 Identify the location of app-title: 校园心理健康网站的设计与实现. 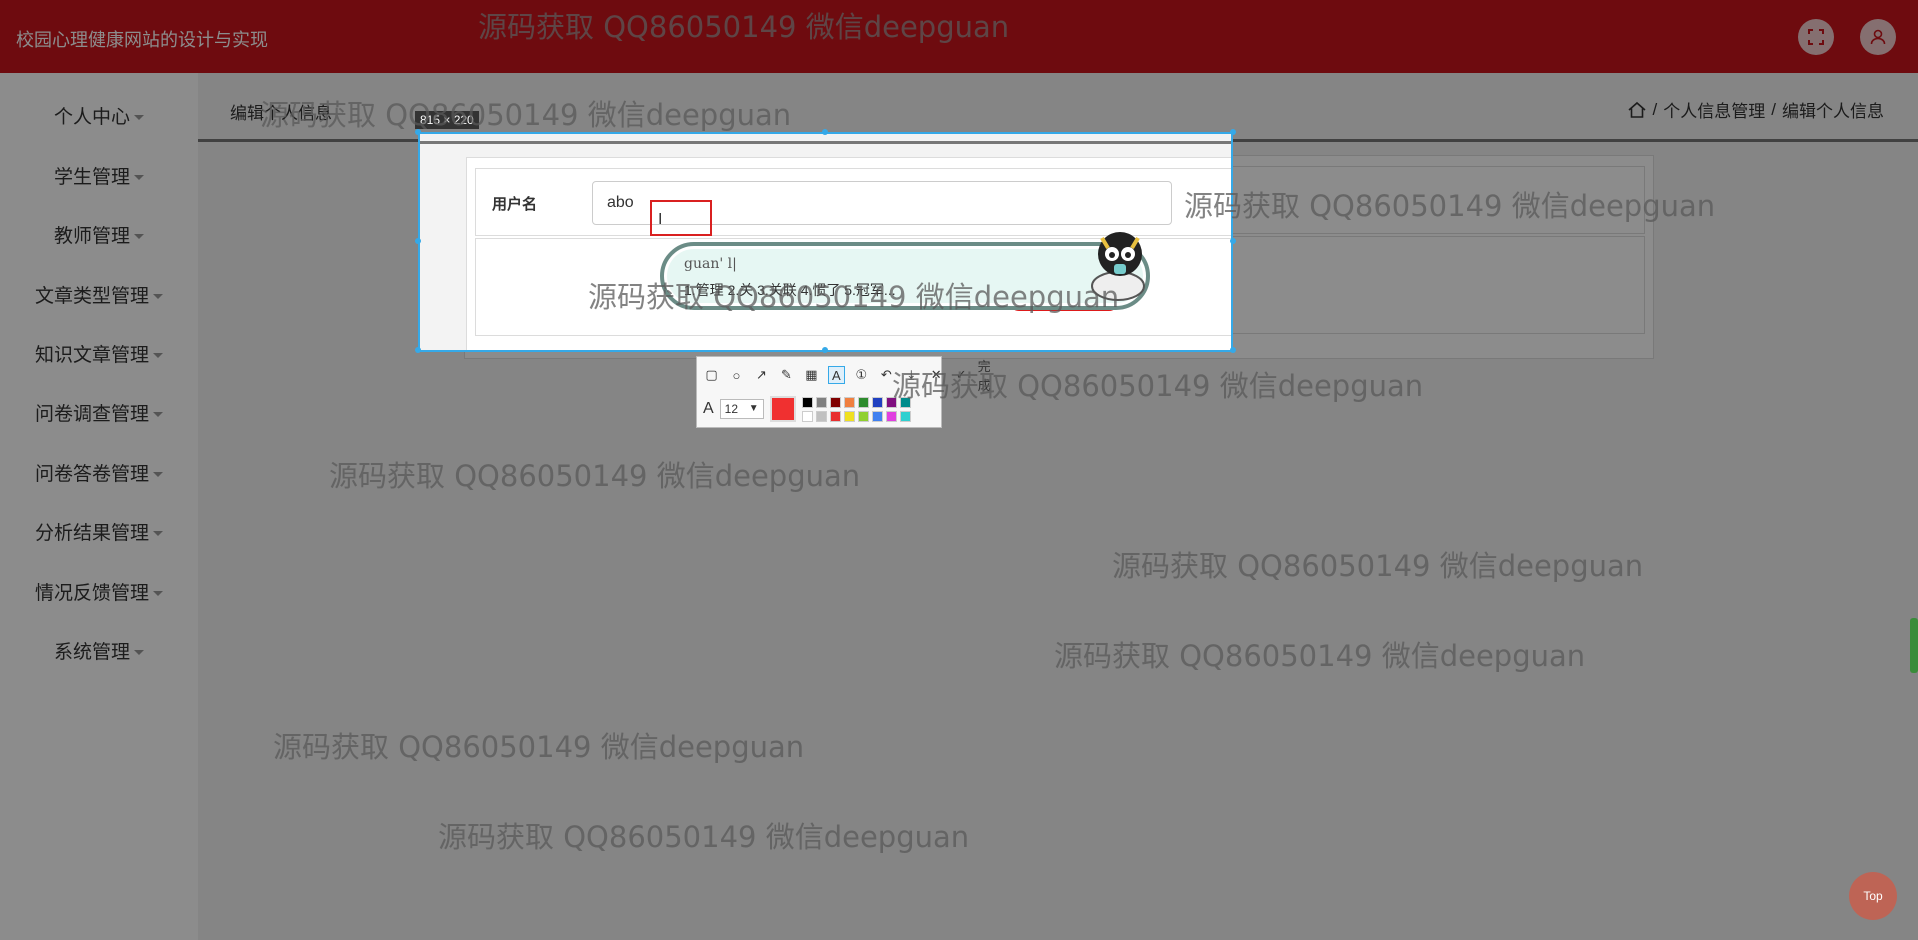
(142, 40).